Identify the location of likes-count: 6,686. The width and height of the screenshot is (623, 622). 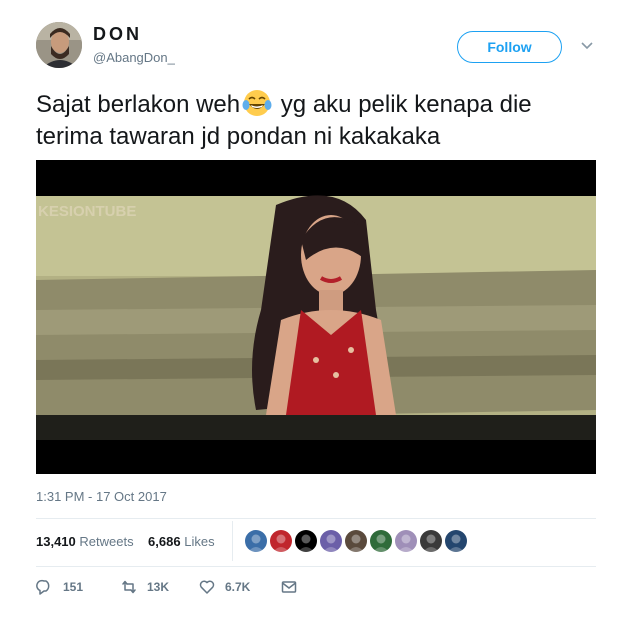
(164, 541).